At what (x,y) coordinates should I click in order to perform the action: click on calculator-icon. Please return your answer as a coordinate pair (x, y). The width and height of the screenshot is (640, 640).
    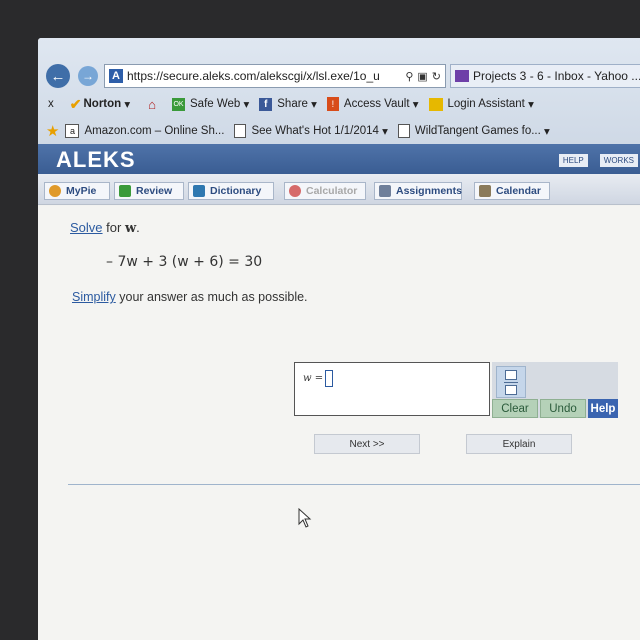
    Looking at the image, I should click on (295, 191).